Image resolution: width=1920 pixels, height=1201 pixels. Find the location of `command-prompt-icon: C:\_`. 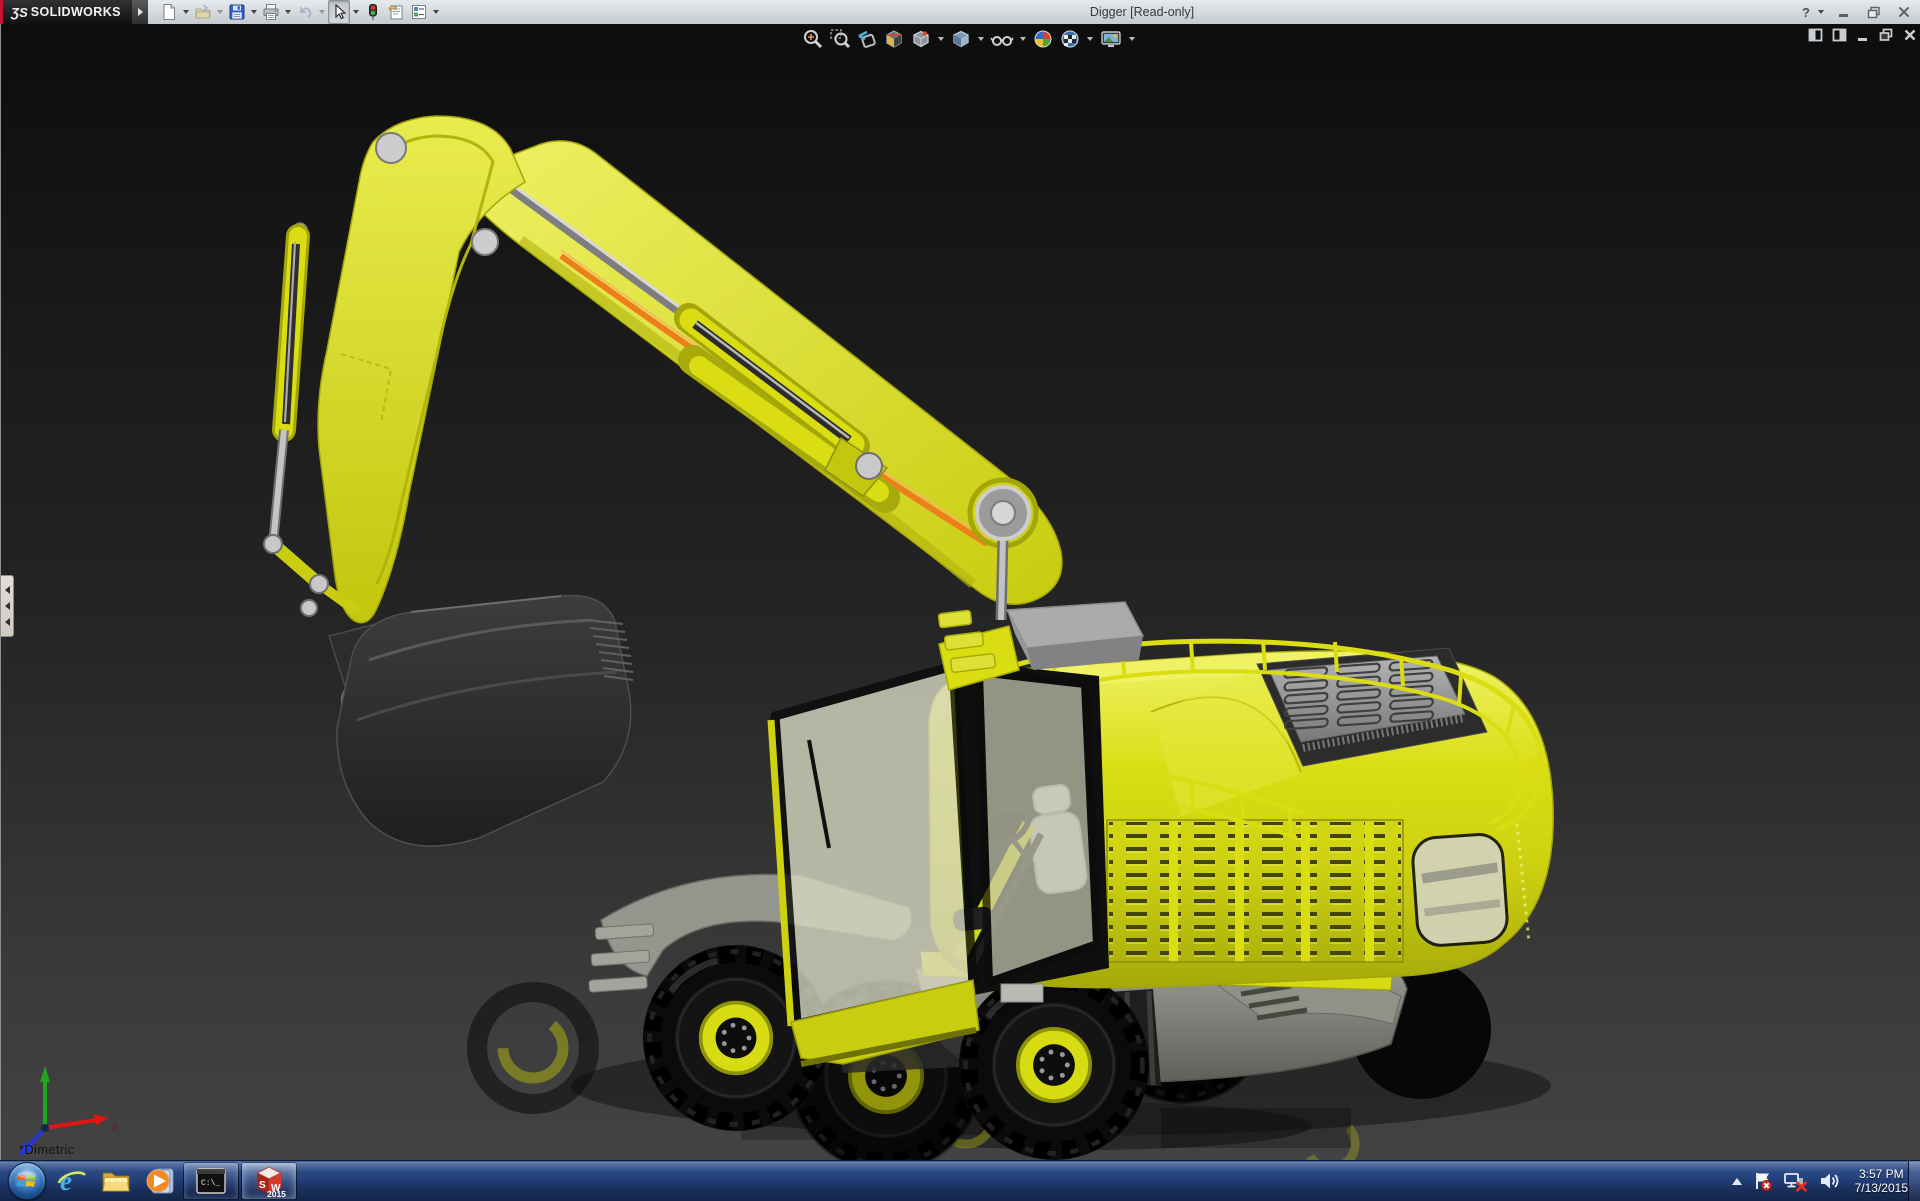

command-prompt-icon: C:\_ is located at coordinates (211, 1181).